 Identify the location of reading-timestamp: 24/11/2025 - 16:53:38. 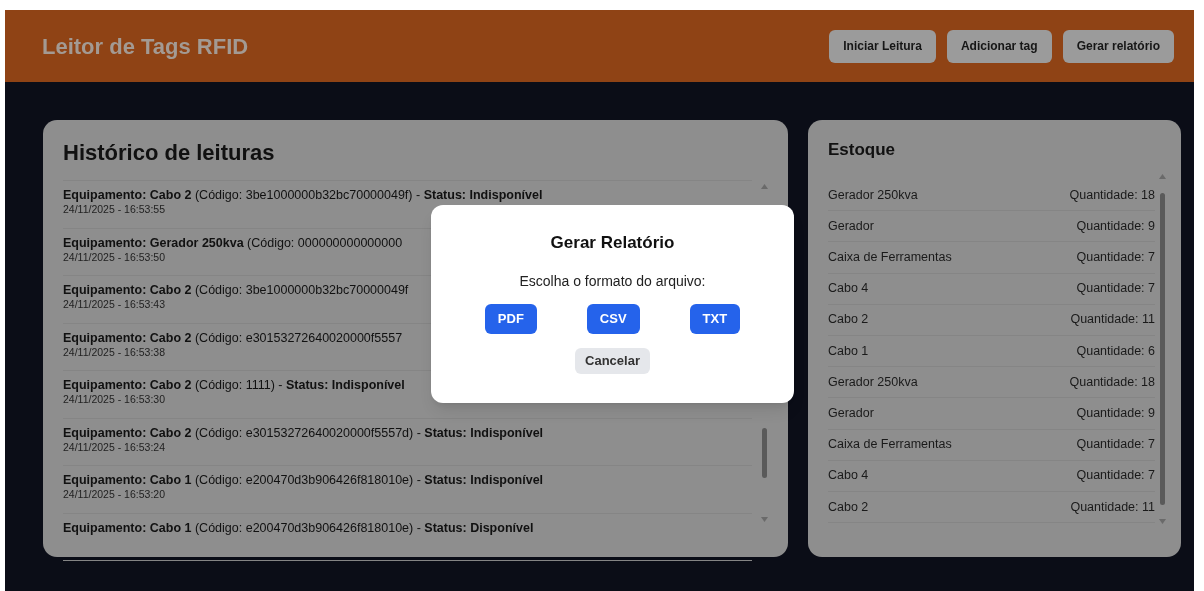
(114, 352).